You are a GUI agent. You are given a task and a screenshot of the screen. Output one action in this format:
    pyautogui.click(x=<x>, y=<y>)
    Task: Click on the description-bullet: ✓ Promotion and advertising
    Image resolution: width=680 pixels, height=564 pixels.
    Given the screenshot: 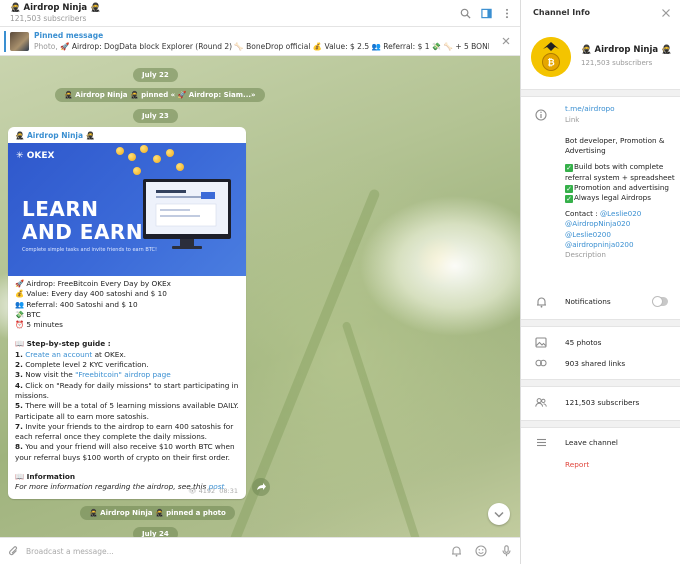 What is the action you would take?
    pyautogui.click(x=621, y=188)
    